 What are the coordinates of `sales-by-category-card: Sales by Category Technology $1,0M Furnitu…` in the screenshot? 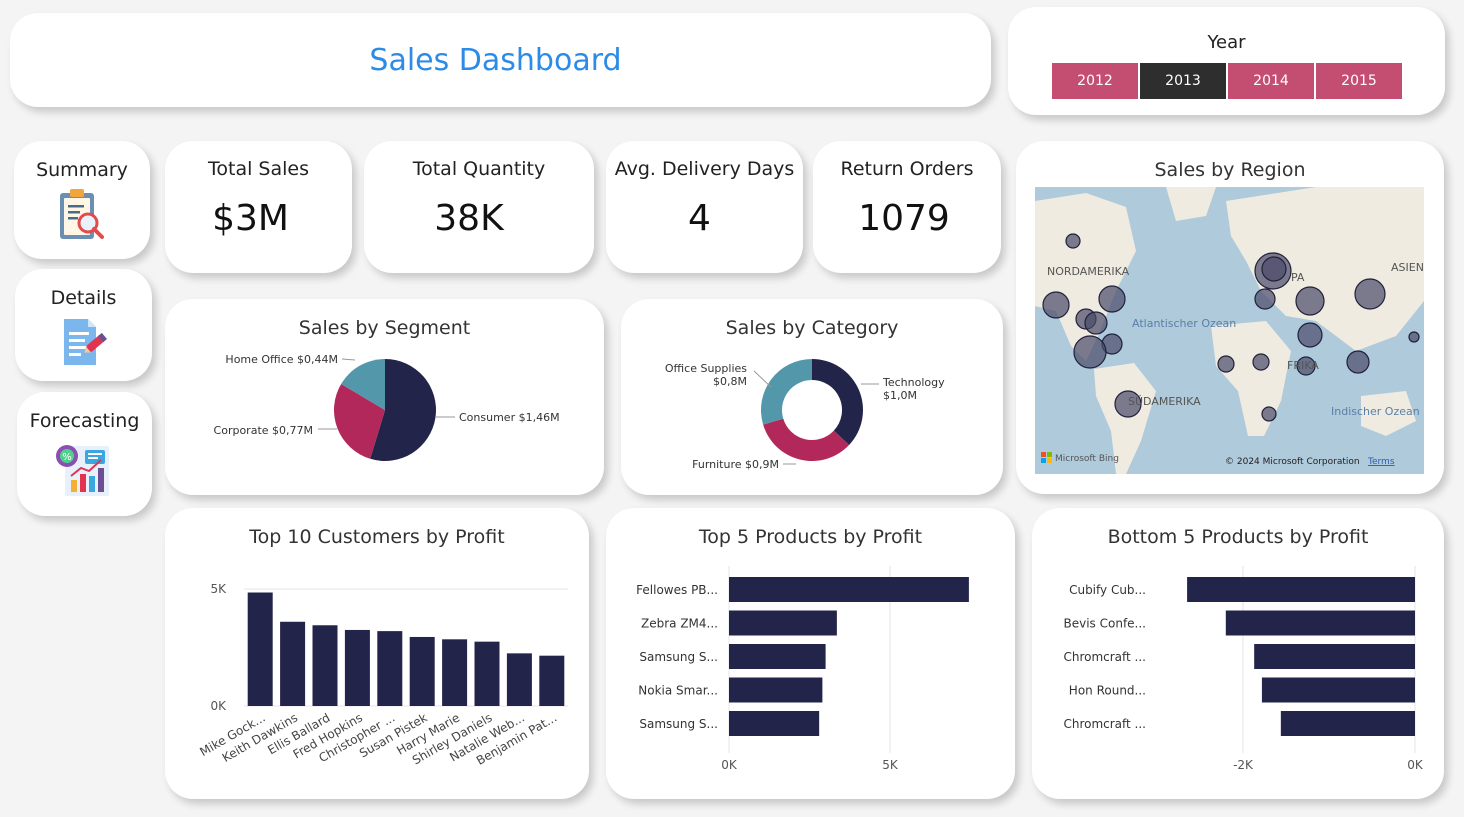 It's located at (812, 397).